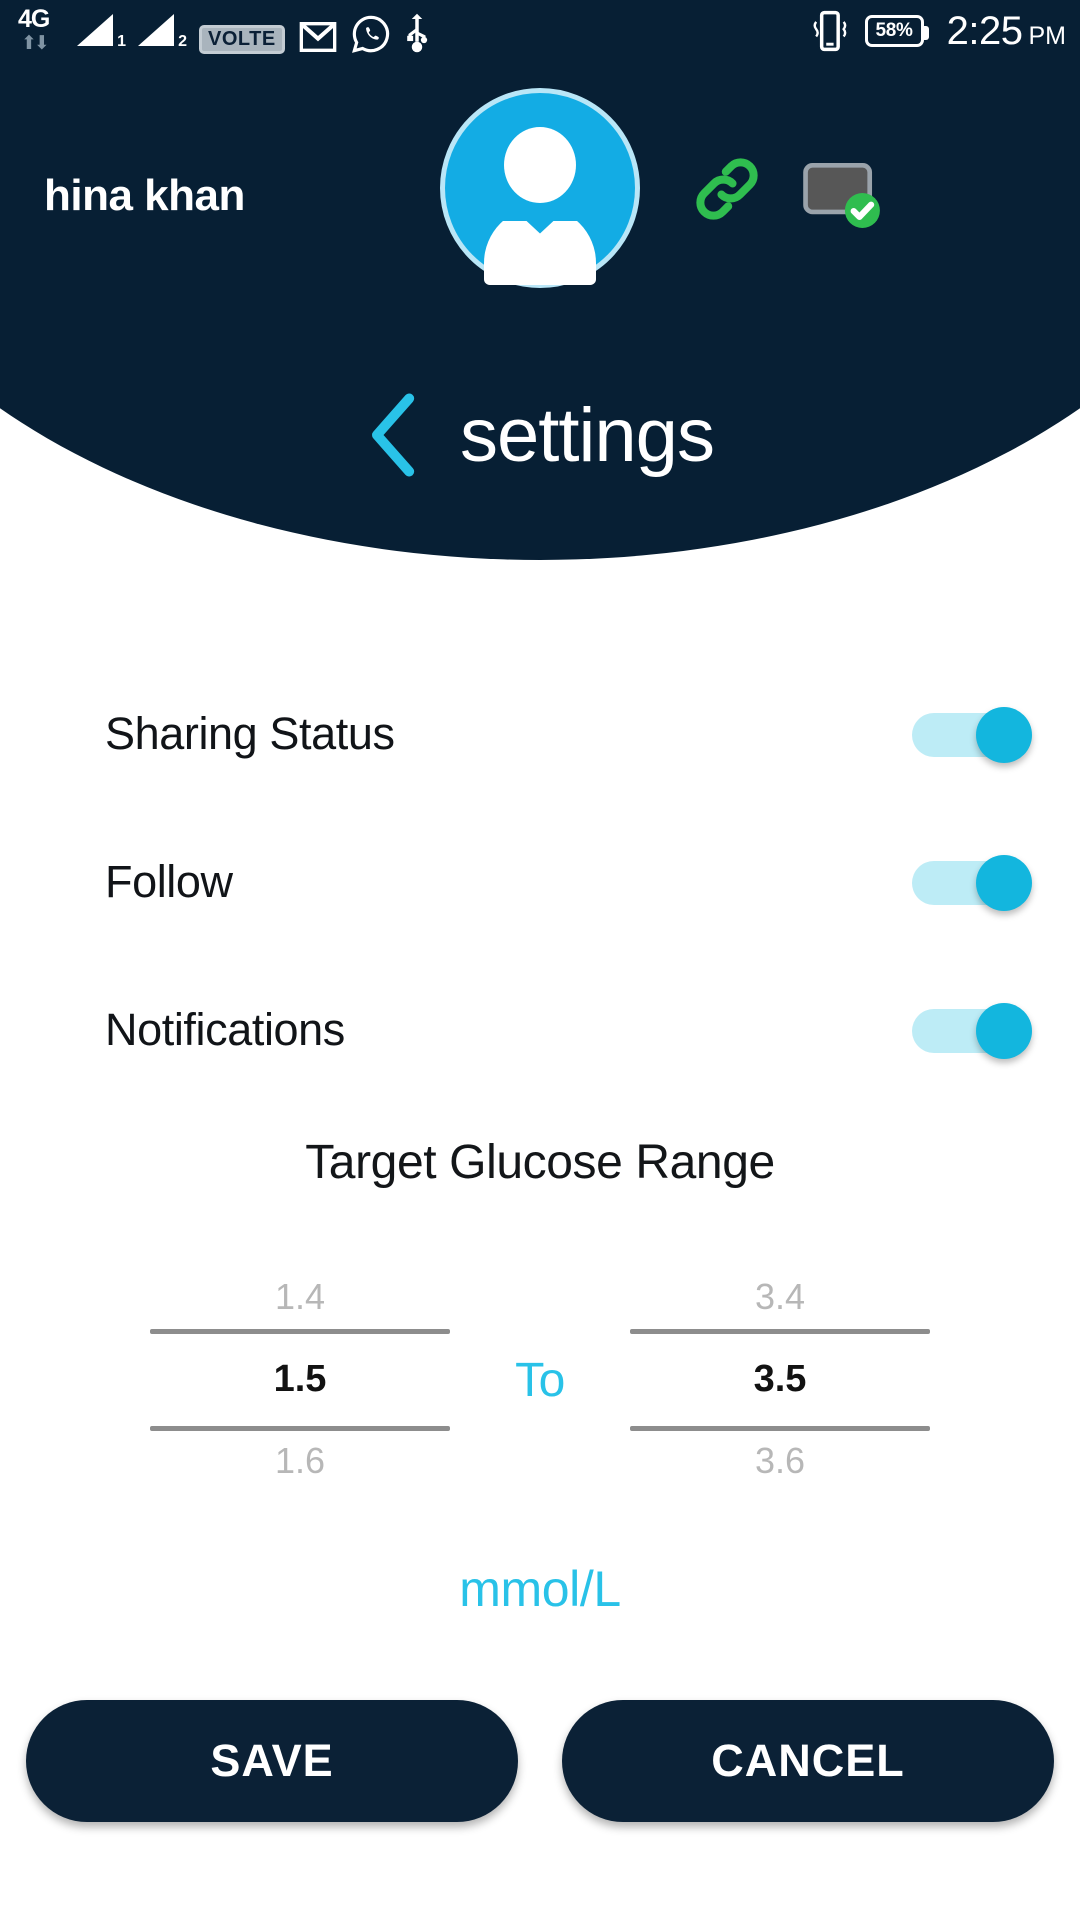 The image size is (1080, 1920). What do you see at coordinates (540, 734) in the screenshot?
I see `setting-row-sharing-status: Sharing Status` at bounding box center [540, 734].